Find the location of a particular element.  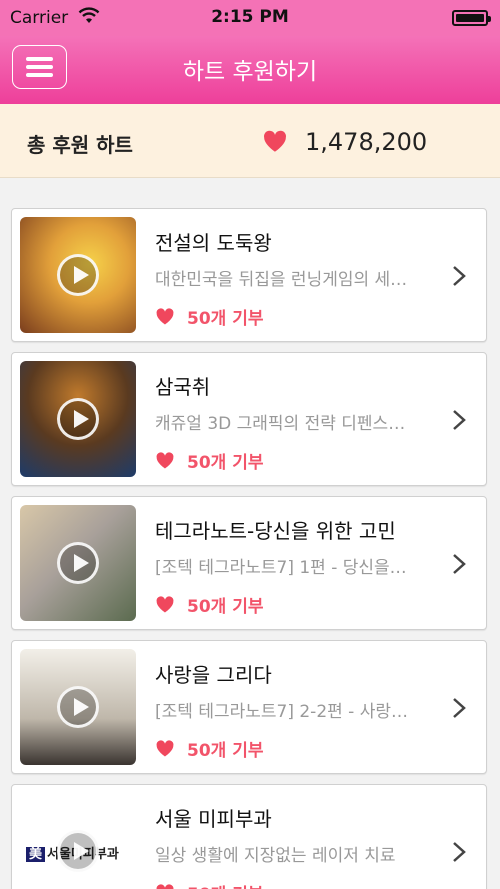

item-title: 서울 미피부과 is located at coordinates (213, 819).